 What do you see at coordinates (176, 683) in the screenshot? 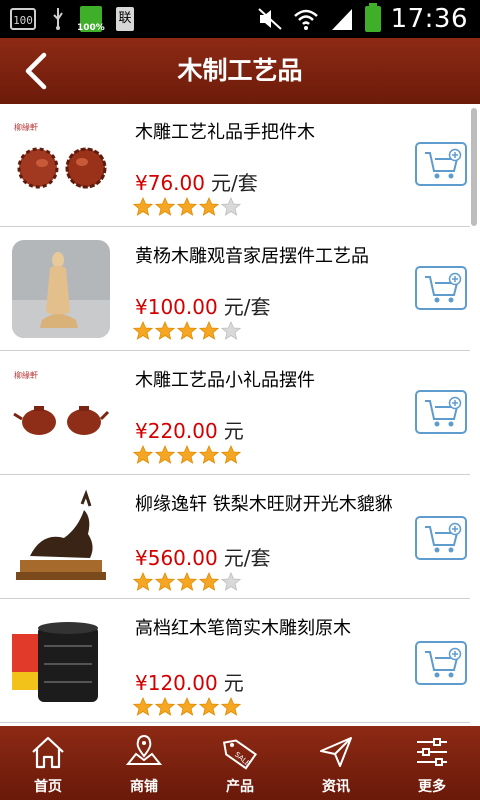
I see `price-value: ¥120.00` at bounding box center [176, 683].